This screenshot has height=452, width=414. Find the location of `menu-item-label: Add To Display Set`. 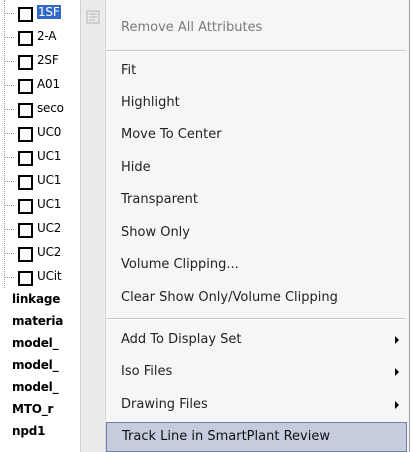

menu-item-label: Add To Display Set is located at coordinates (181, 339).